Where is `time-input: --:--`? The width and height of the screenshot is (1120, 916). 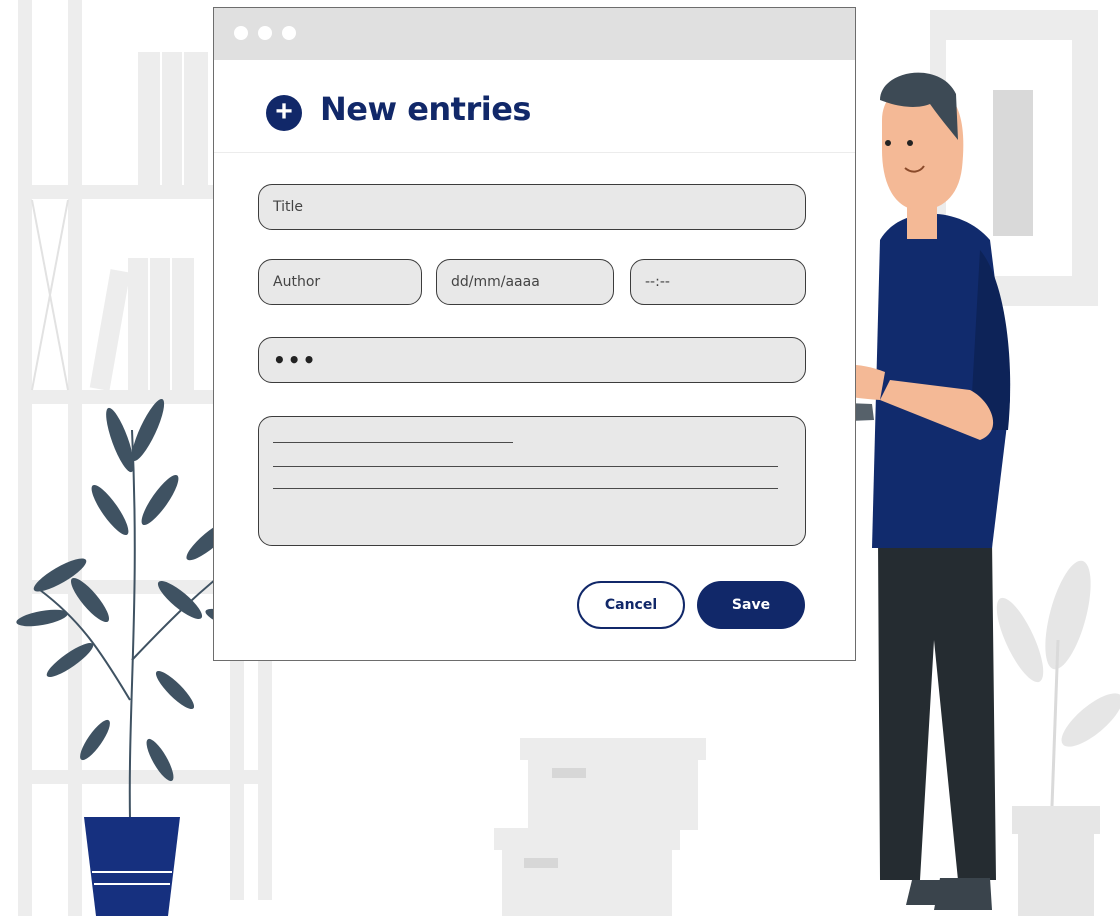
time-input: --:-- is located at coordinates (718, 282).